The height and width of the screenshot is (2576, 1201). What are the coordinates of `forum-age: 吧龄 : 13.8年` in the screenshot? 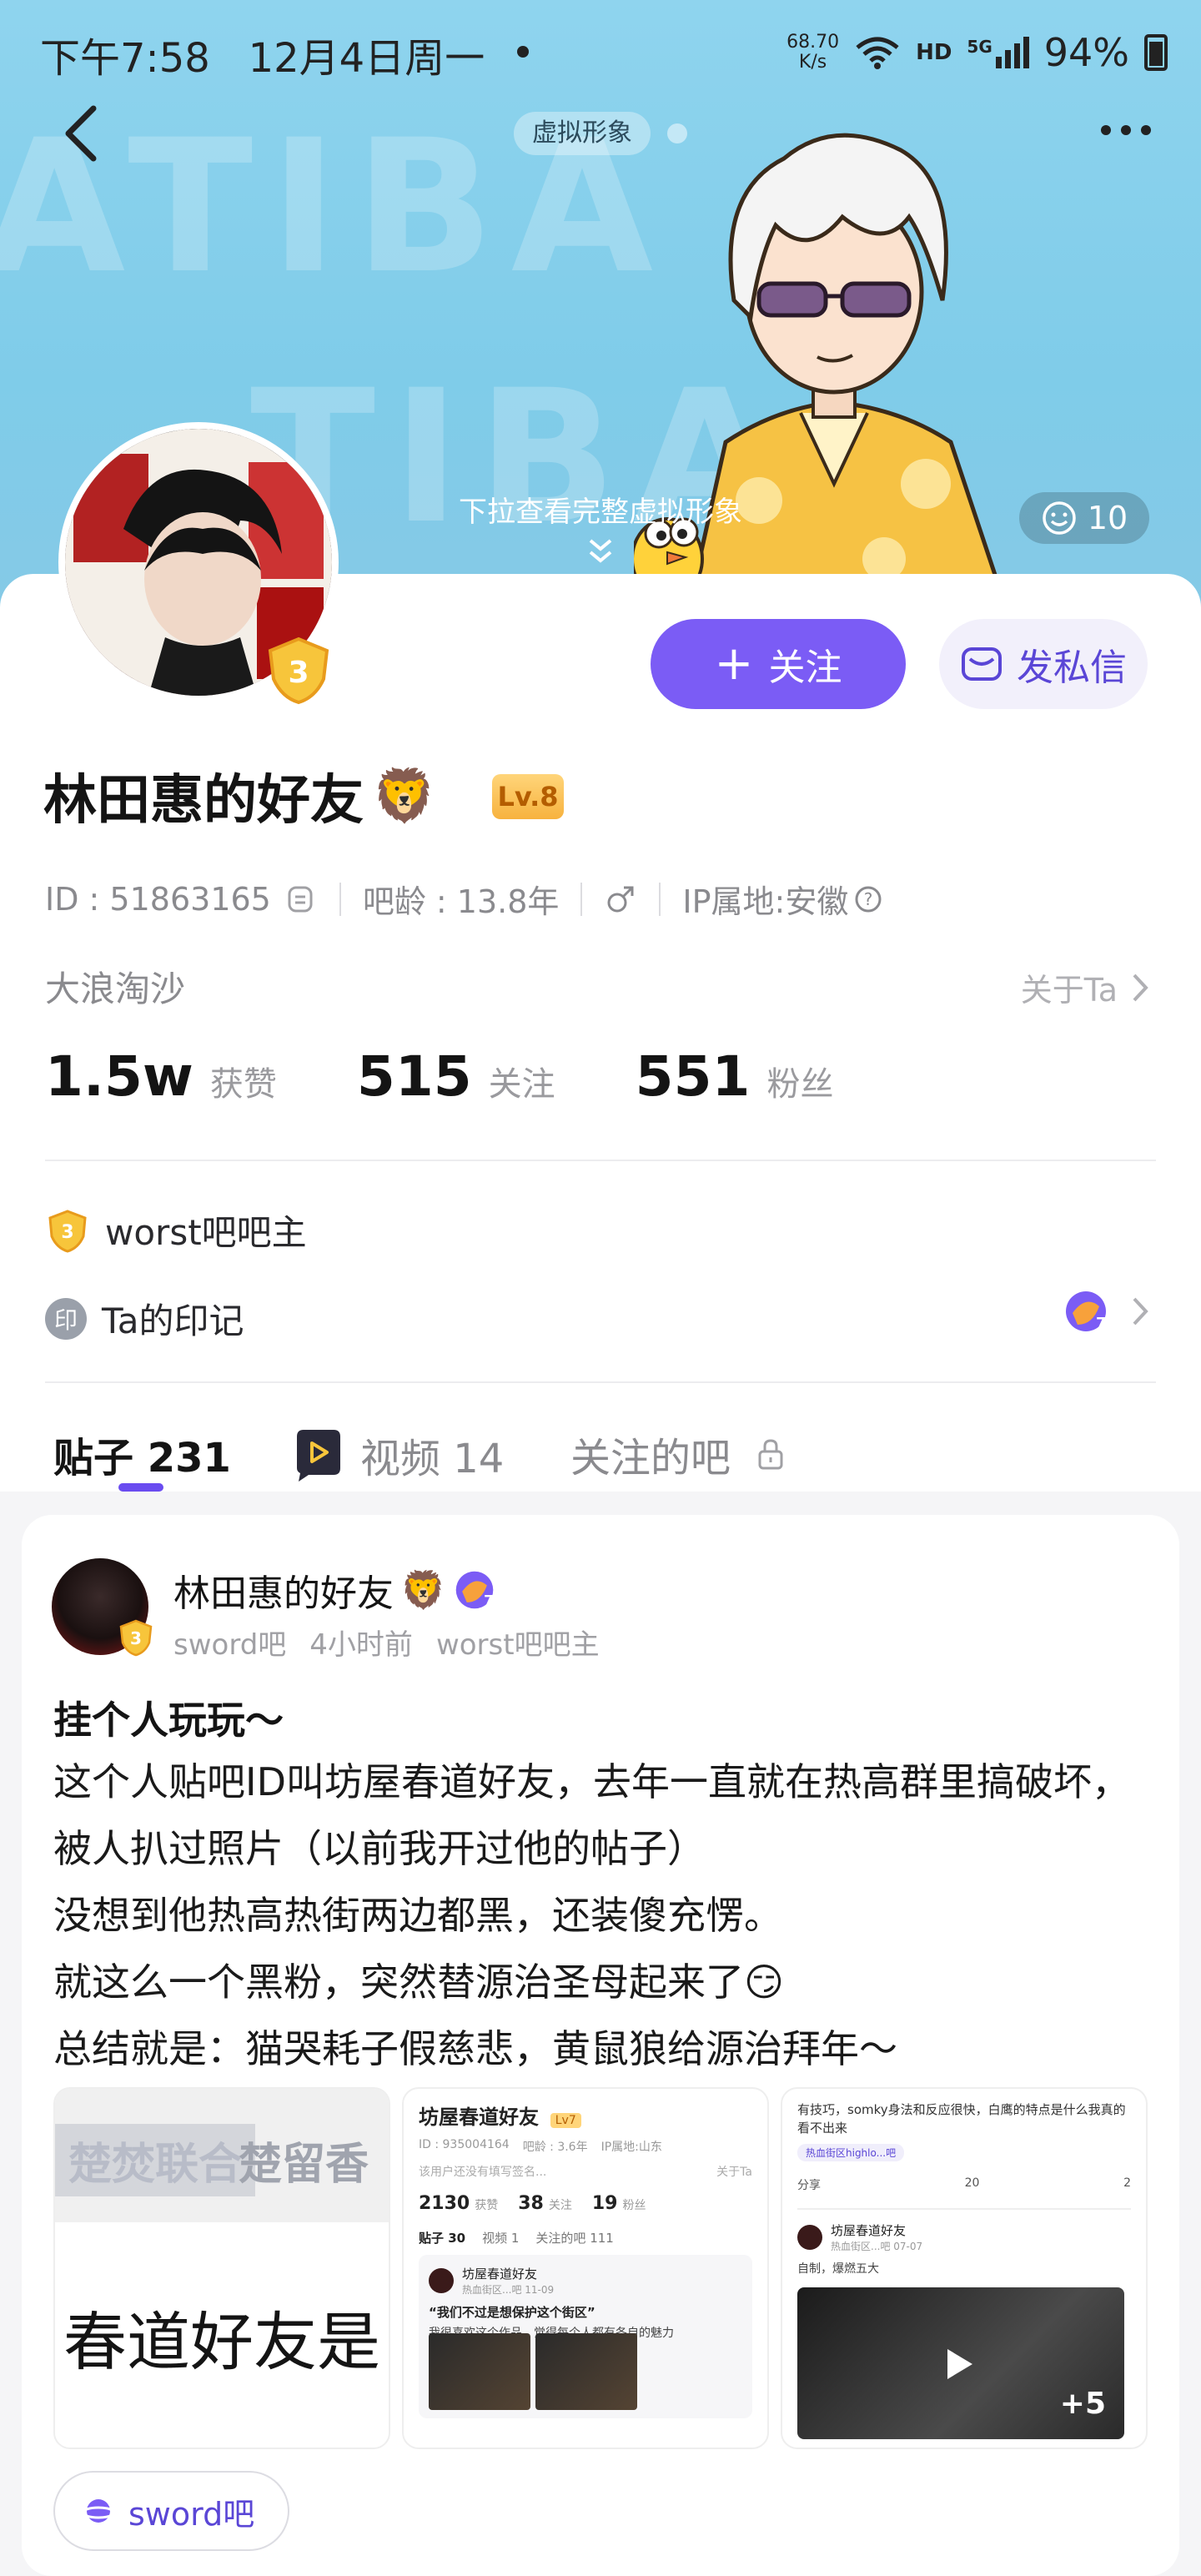 It's located at (461, 901).